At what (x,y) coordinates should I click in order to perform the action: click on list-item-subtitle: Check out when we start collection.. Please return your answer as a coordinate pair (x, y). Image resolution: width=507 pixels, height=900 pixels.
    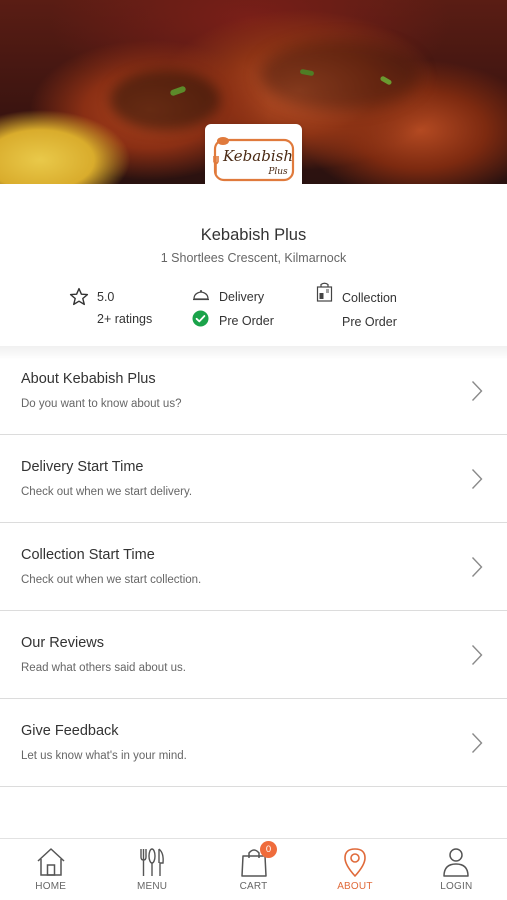
    Looking at the image, I should click on (111, 580).